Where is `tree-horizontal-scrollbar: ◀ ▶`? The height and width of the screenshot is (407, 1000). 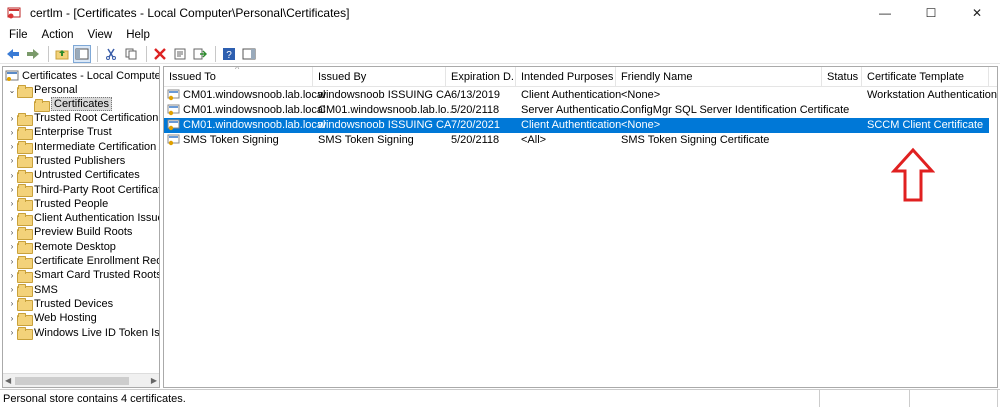 tree-horizontal-scrollbar: ◀ ▶ is located at coordinates (81, 380).